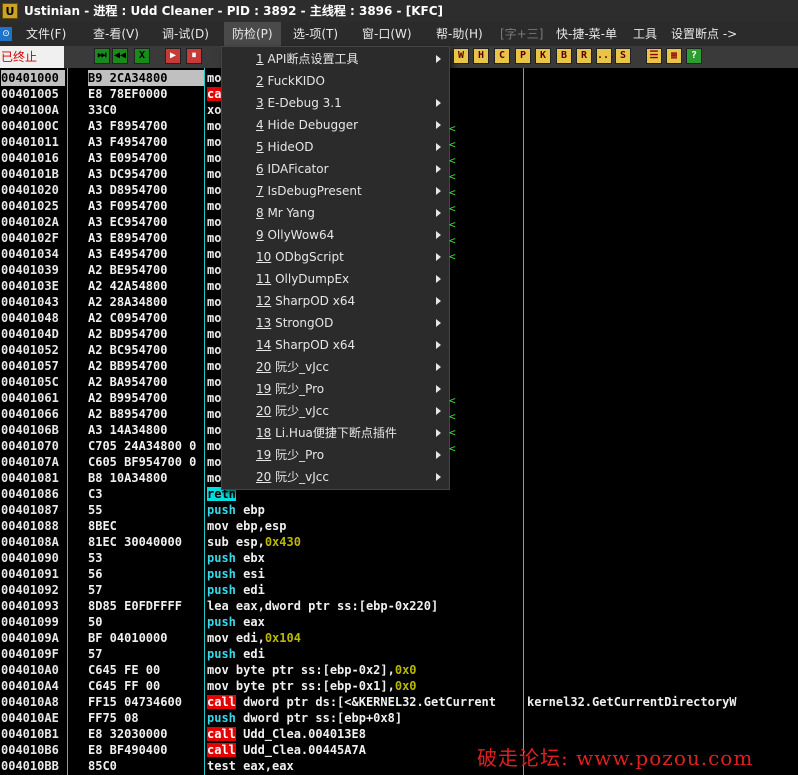 The image size is (798, 775). What do you see at coordinates (399, 558) in the screenshot?
I see `code-row: 00401090 53 push ebx` at bounding box center [399, 558].